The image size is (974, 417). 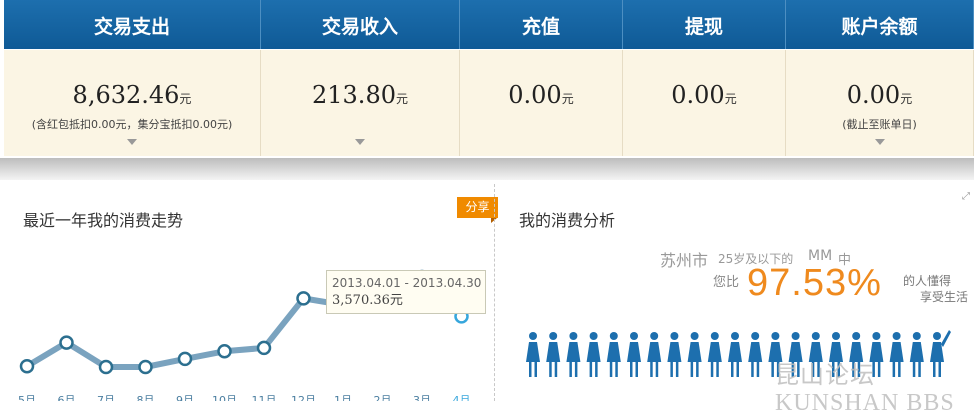 I want to click on x-tick-label: 12月, so click(x=303, y=397).